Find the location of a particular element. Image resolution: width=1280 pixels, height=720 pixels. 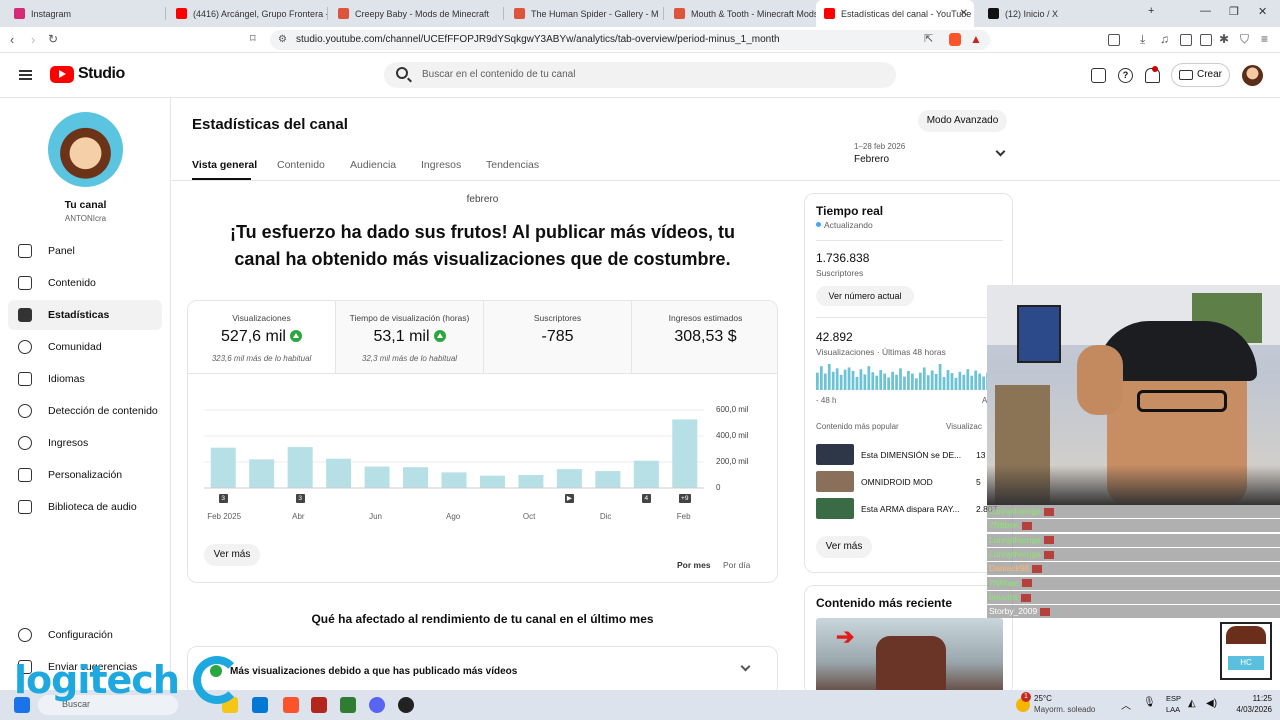

maximize-button: ❐ is located at coordinates (1234, 11).